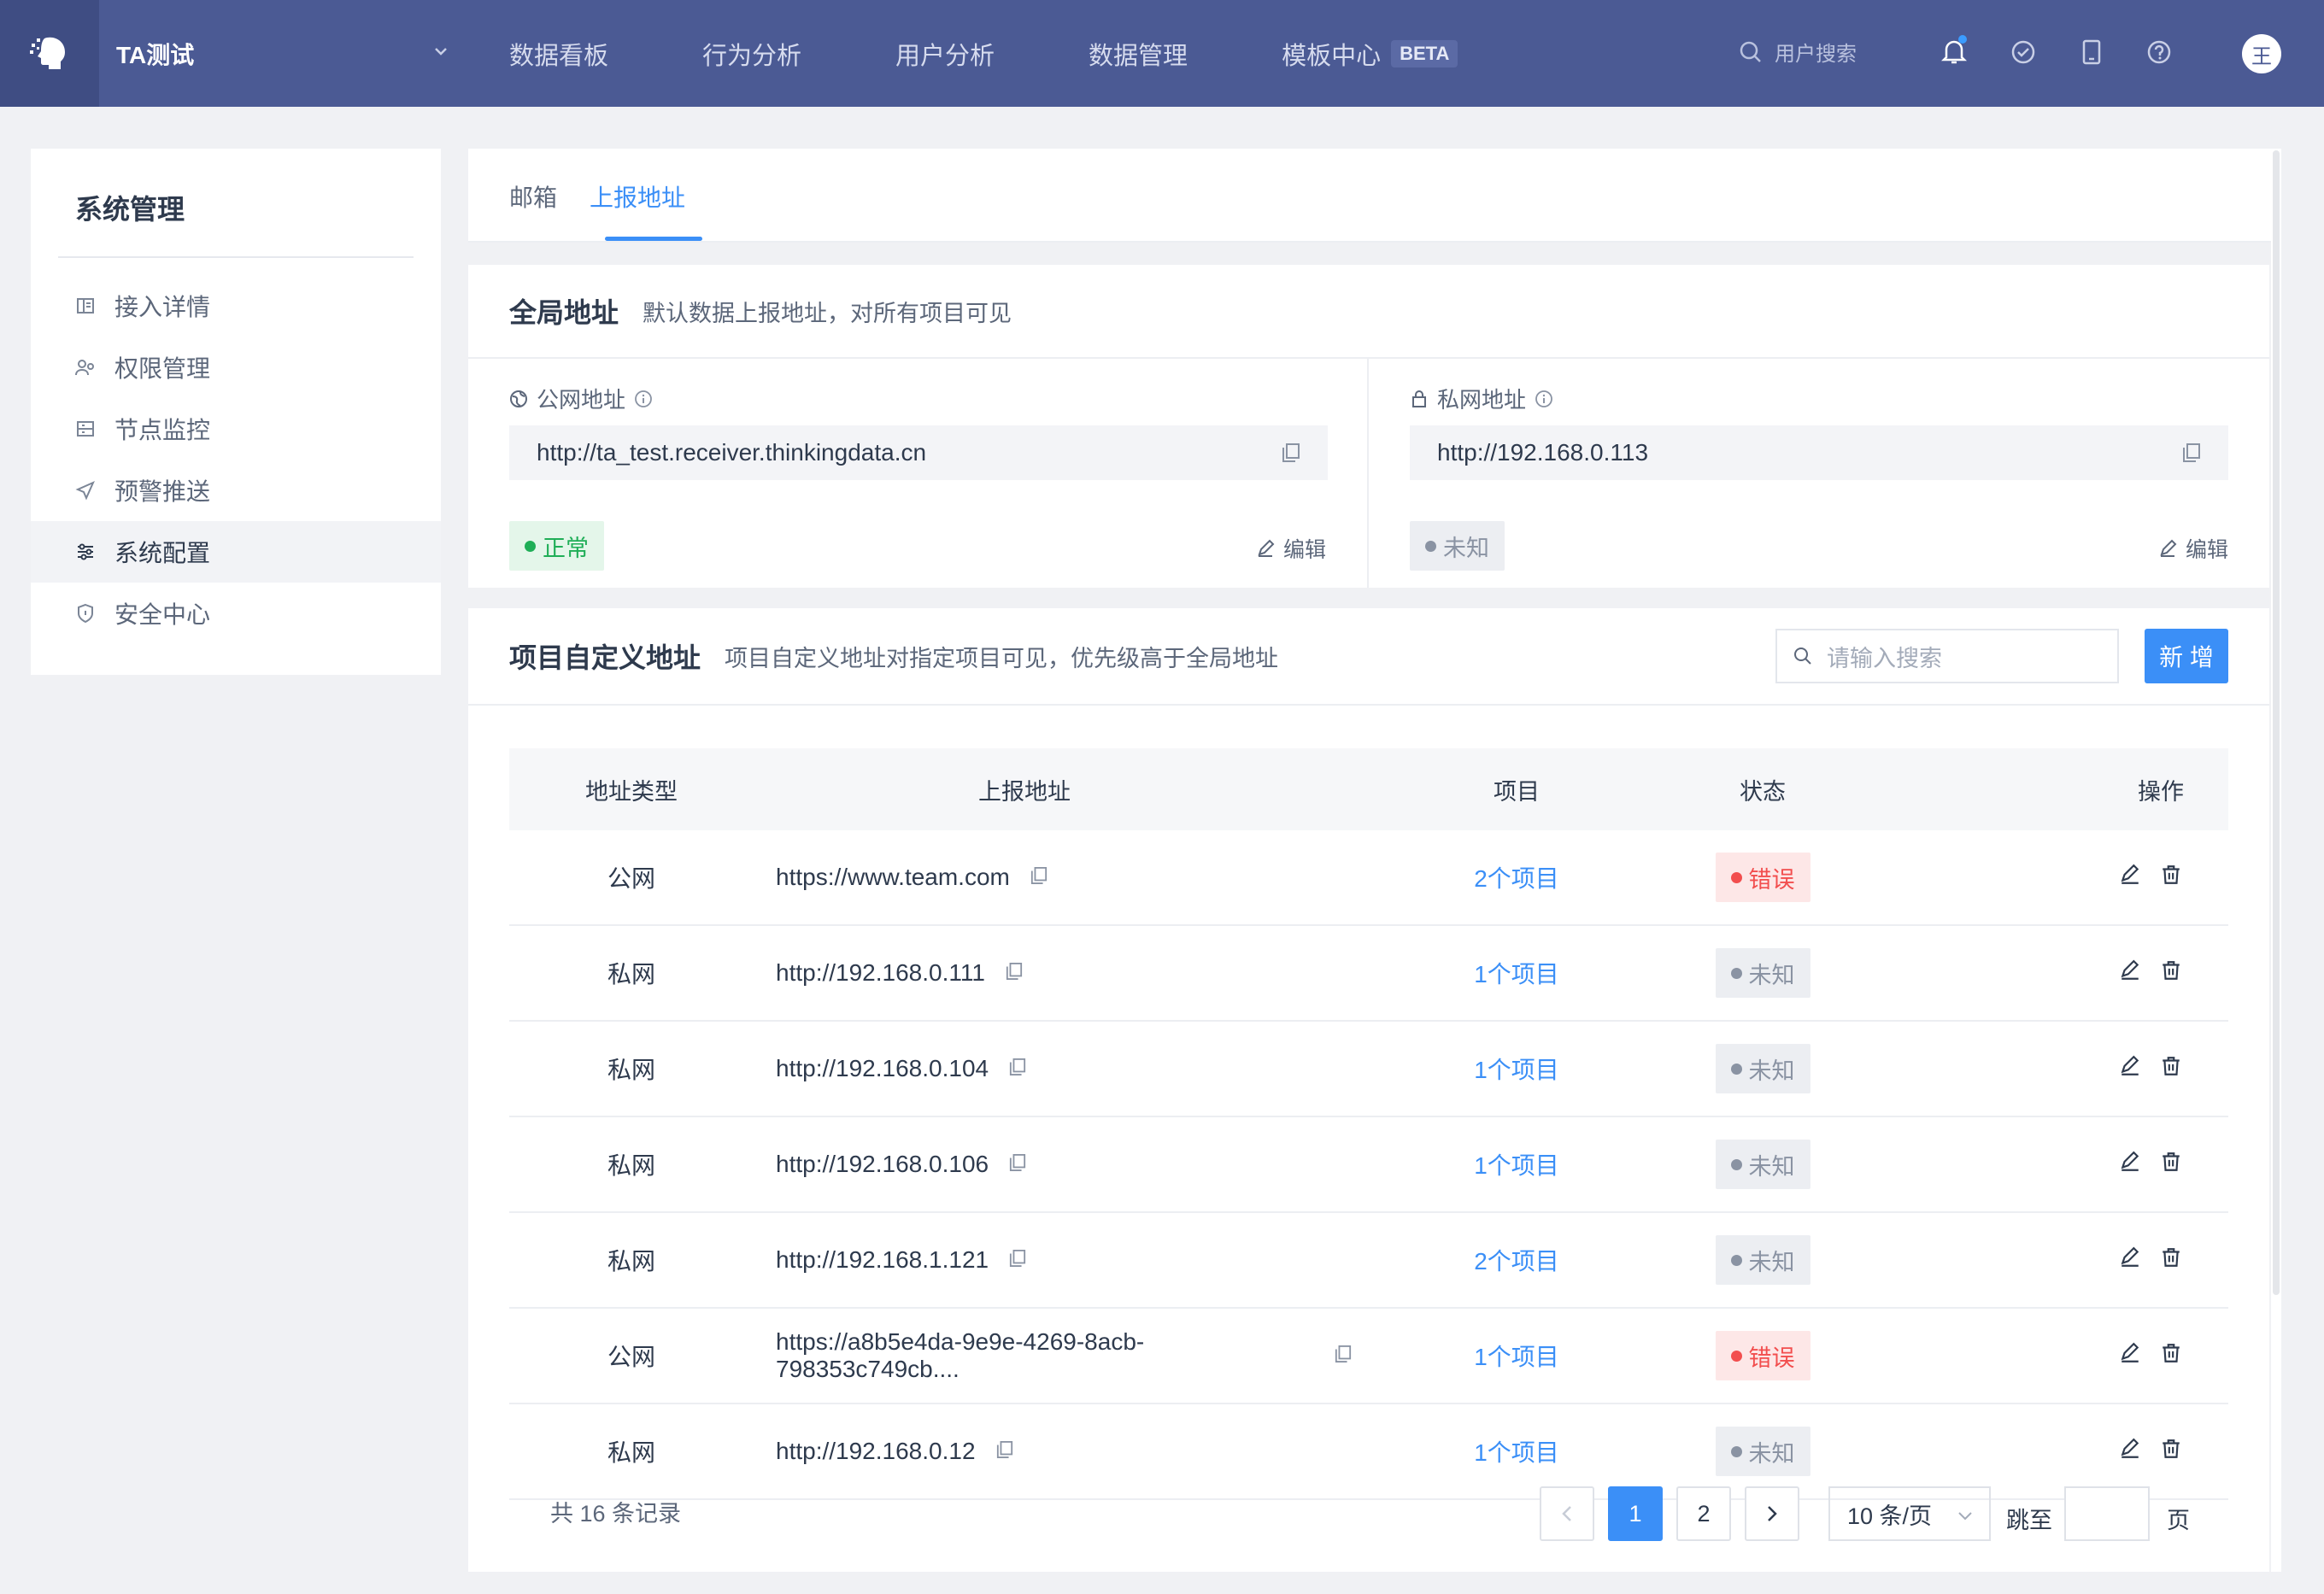  I want to click on public-address-value: http://ta_test.receiver.thinkingdata.cn, so click(732, 452).